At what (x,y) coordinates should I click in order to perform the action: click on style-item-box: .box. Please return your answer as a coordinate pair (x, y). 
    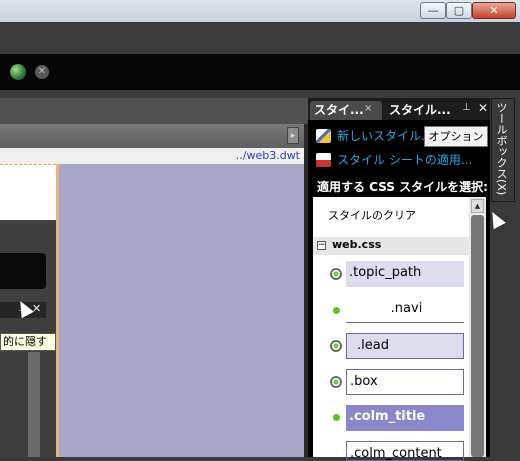
    Looking at the image, I should click on (405, 382).